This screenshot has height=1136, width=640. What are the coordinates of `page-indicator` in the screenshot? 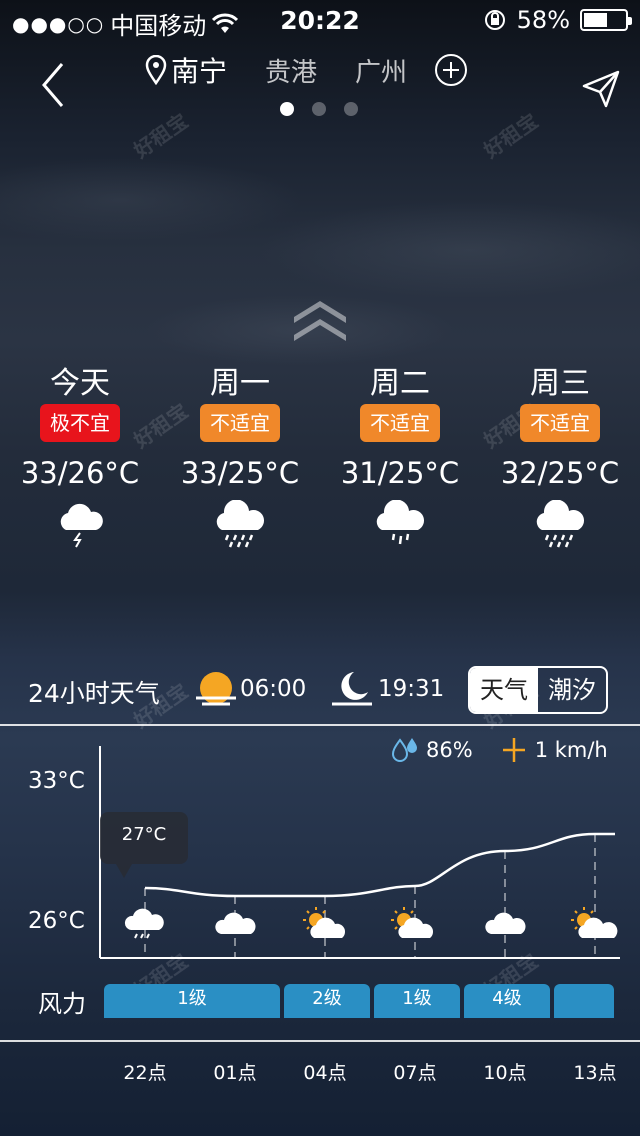 It's located at (319, 109).